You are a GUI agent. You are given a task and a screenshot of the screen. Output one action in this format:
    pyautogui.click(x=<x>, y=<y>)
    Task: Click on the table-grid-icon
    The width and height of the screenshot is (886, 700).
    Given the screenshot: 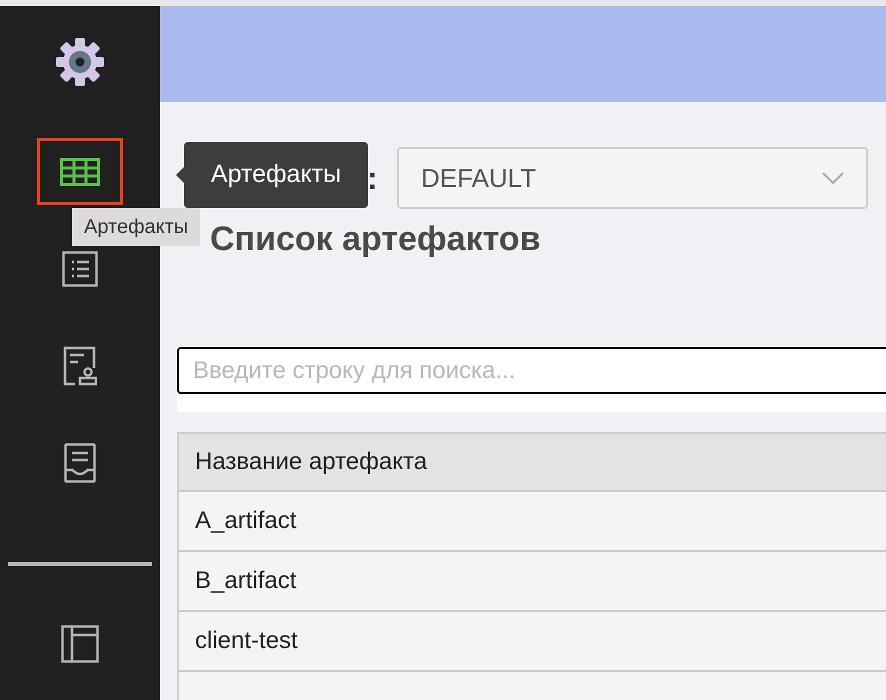 What is the action you would take?
    pyautogui.click(x=80, y=172)
    